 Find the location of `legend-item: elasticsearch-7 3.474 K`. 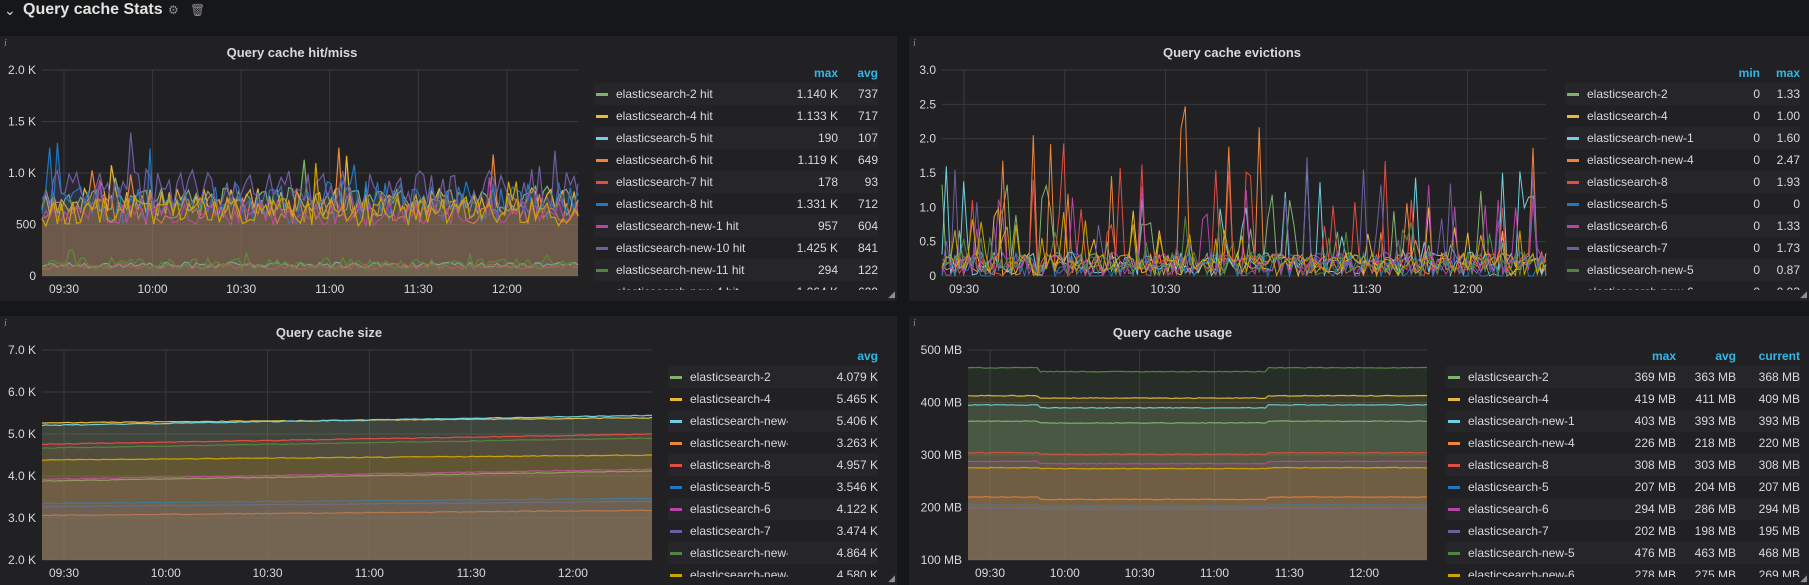

legend-item: elasticsearch-7 3.474 K is located at coordinates (773, 531).